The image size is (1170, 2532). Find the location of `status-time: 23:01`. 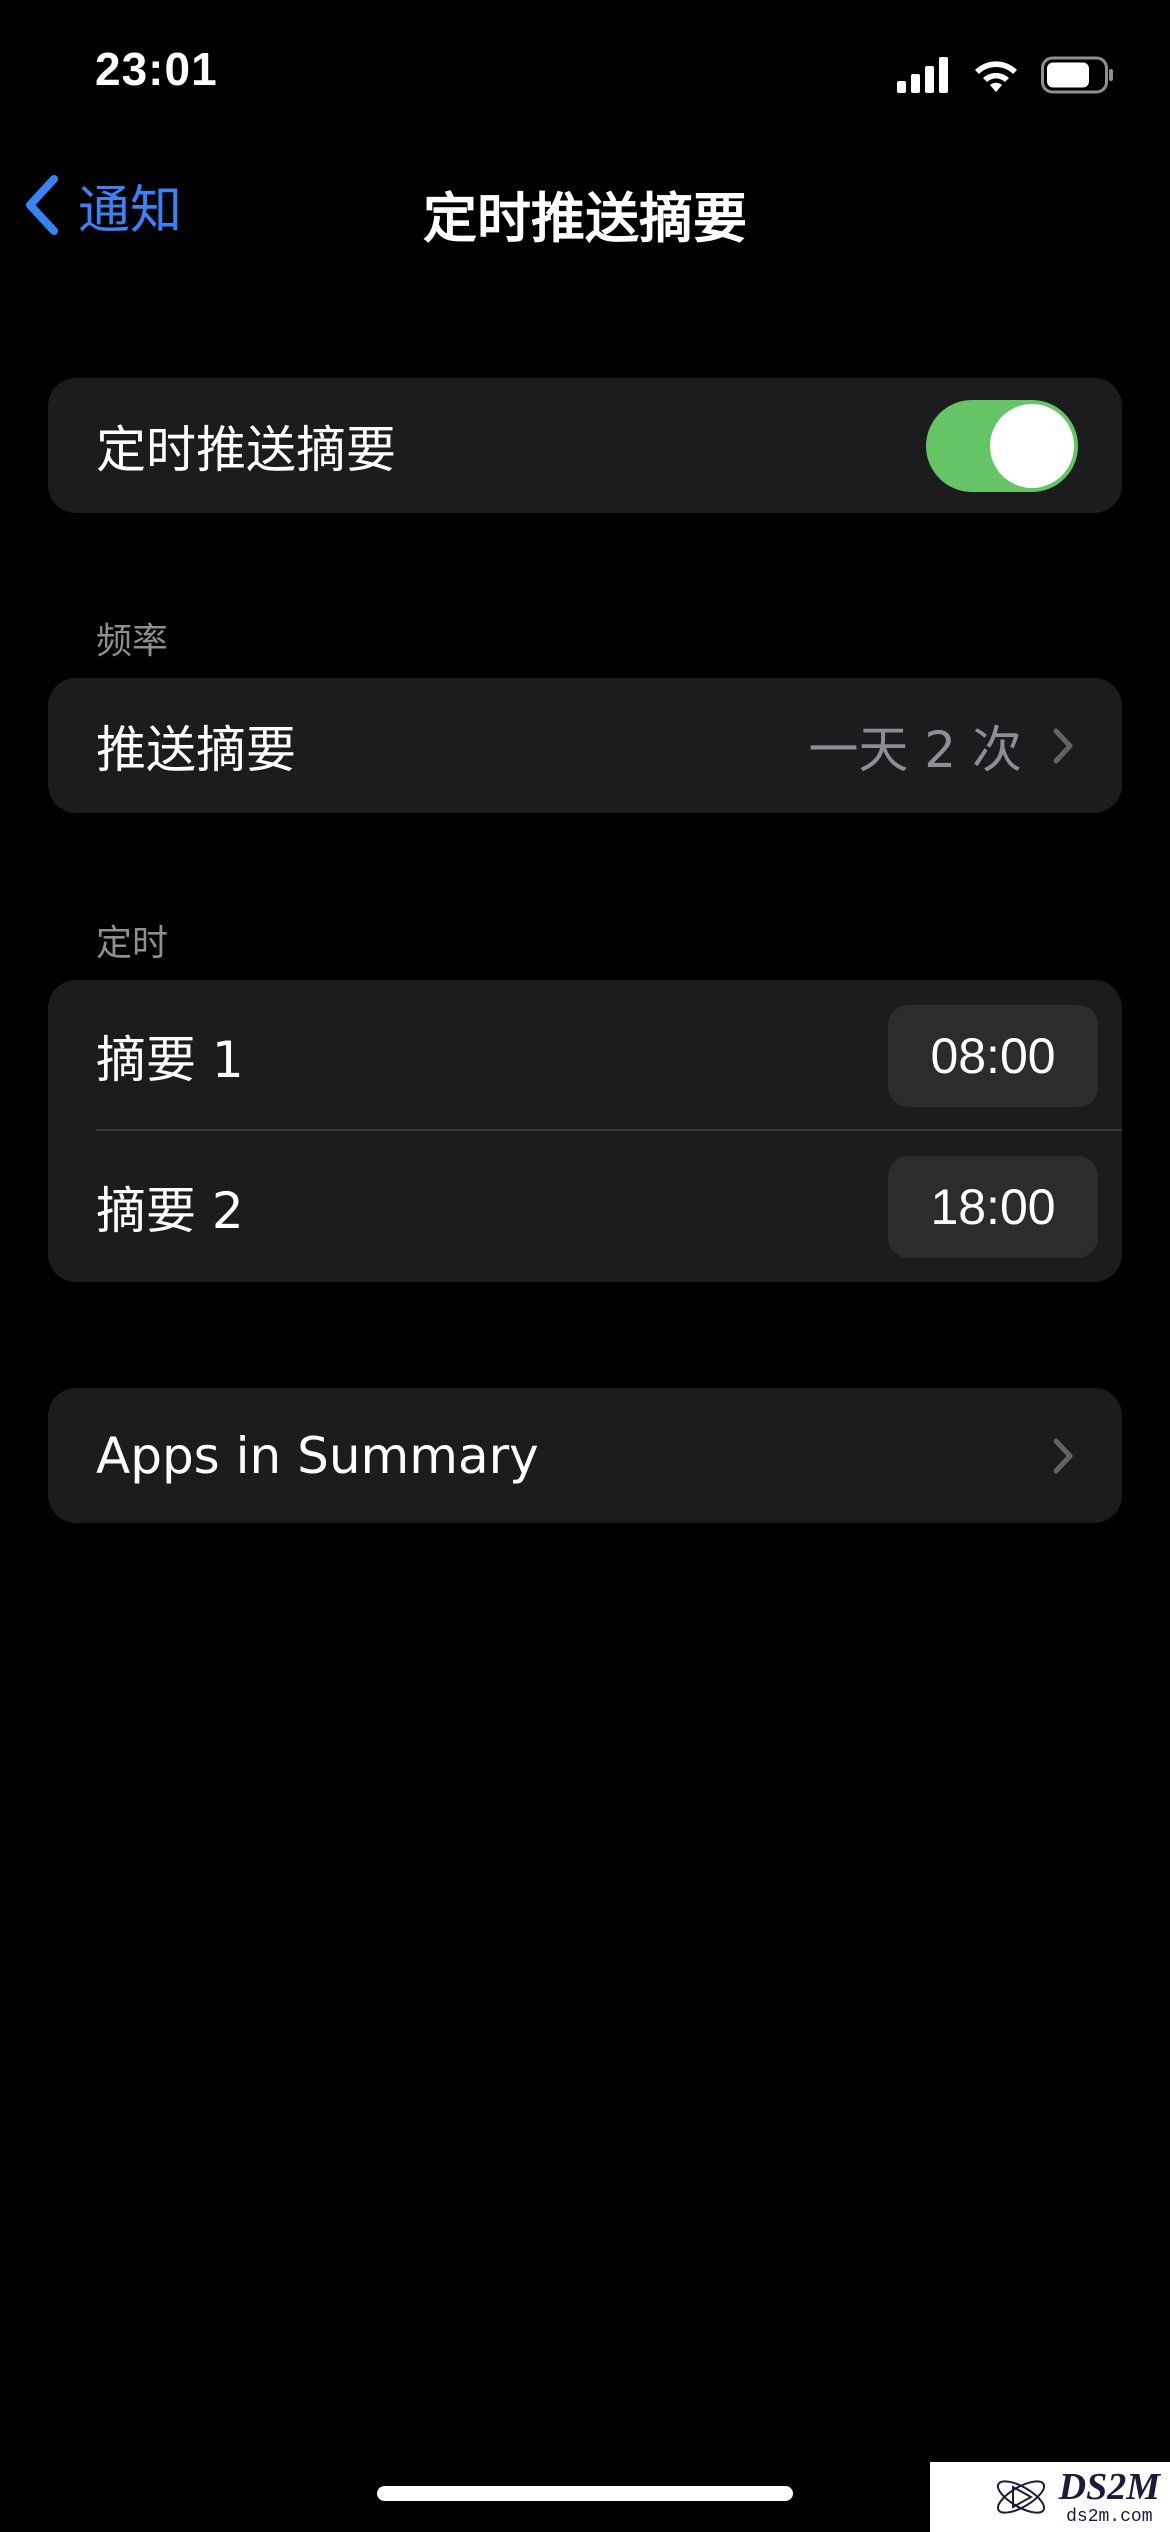

status-time: 23:01 is located at coordinates (156, 69).